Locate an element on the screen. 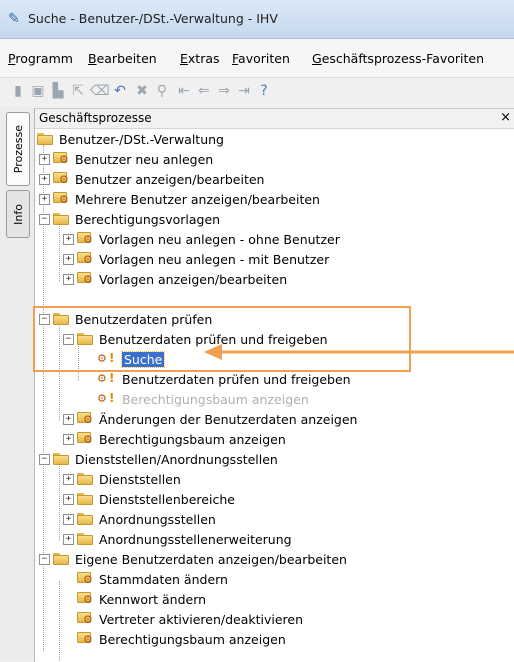  tree-node: + Anordnungsstellen is located at coordinates (139, 519).